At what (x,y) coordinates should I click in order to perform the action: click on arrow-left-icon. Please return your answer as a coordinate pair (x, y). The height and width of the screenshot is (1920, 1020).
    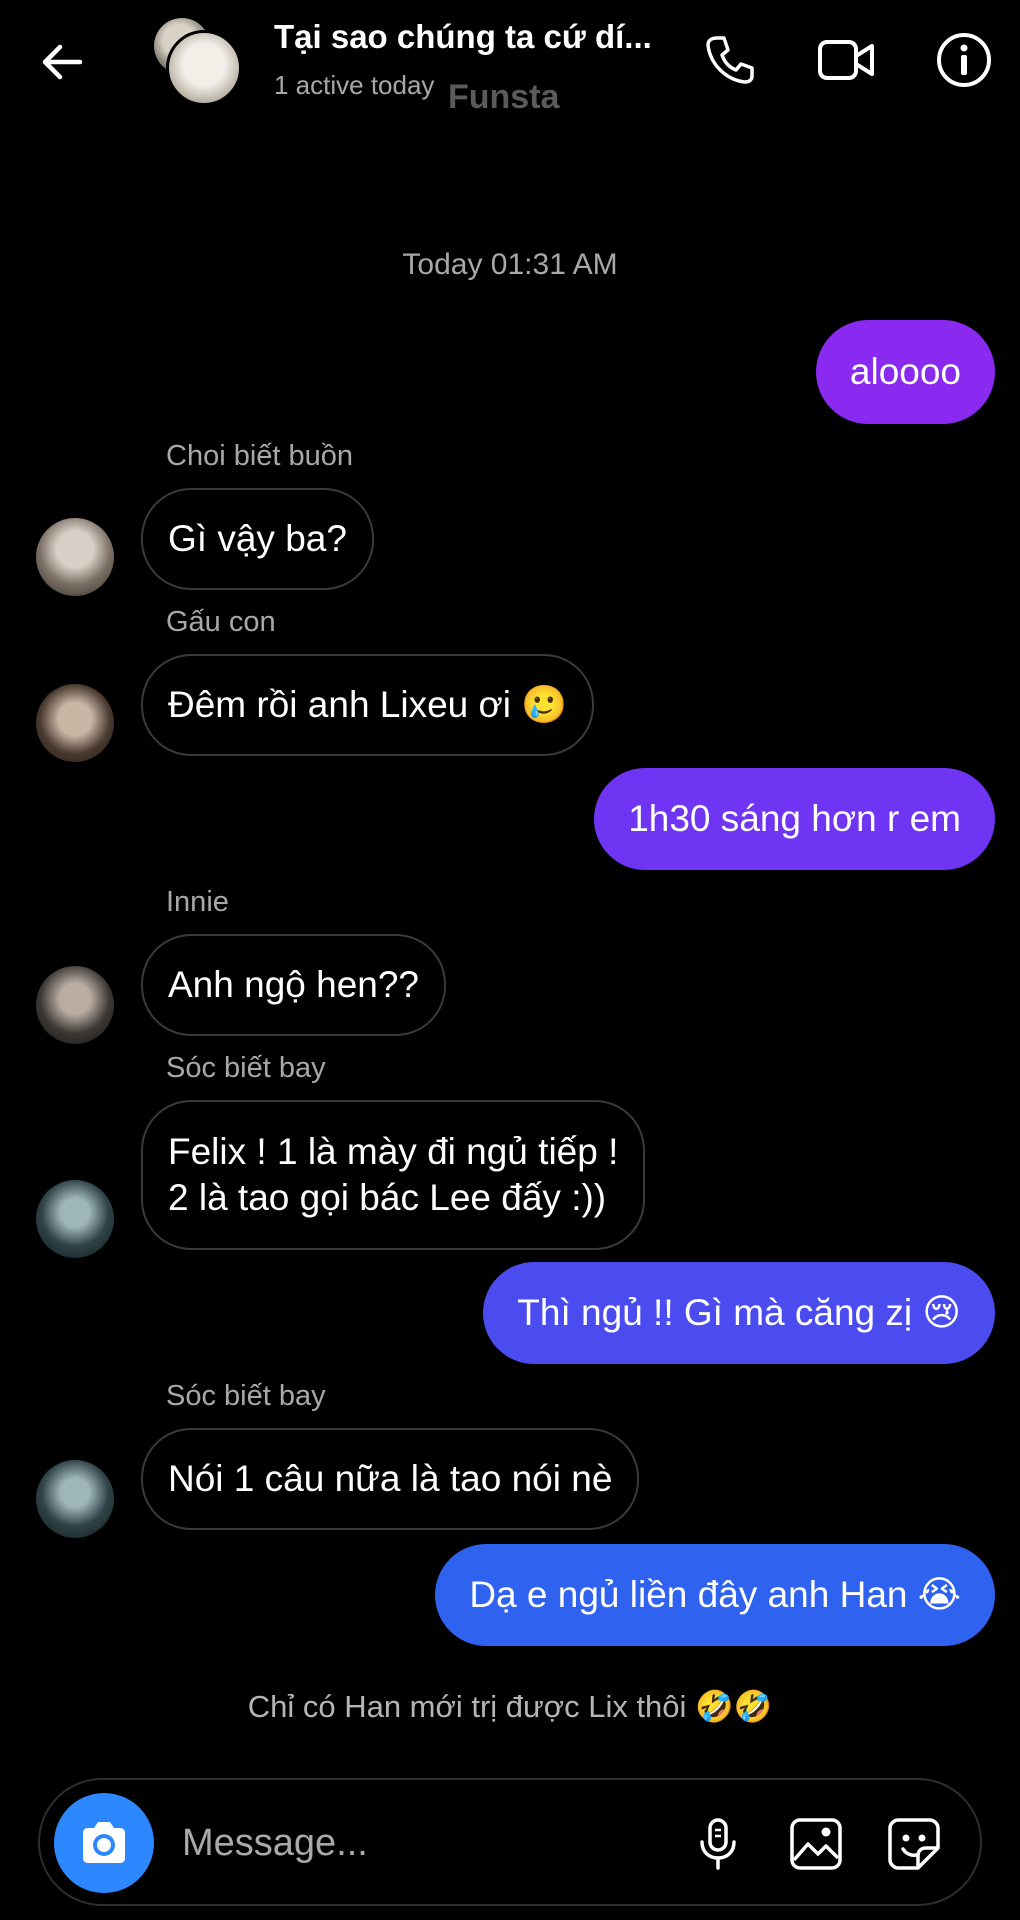
    Looking at the image, I should click on (62, 62).